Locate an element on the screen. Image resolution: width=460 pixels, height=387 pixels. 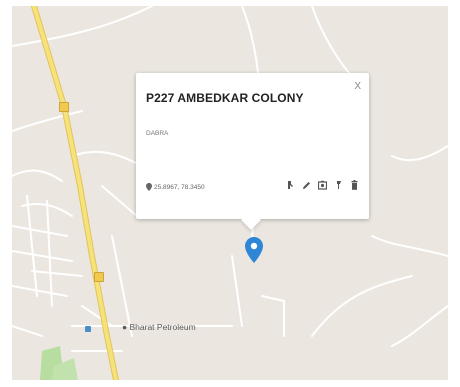
delete-icon is located at coordinates (354, 185).